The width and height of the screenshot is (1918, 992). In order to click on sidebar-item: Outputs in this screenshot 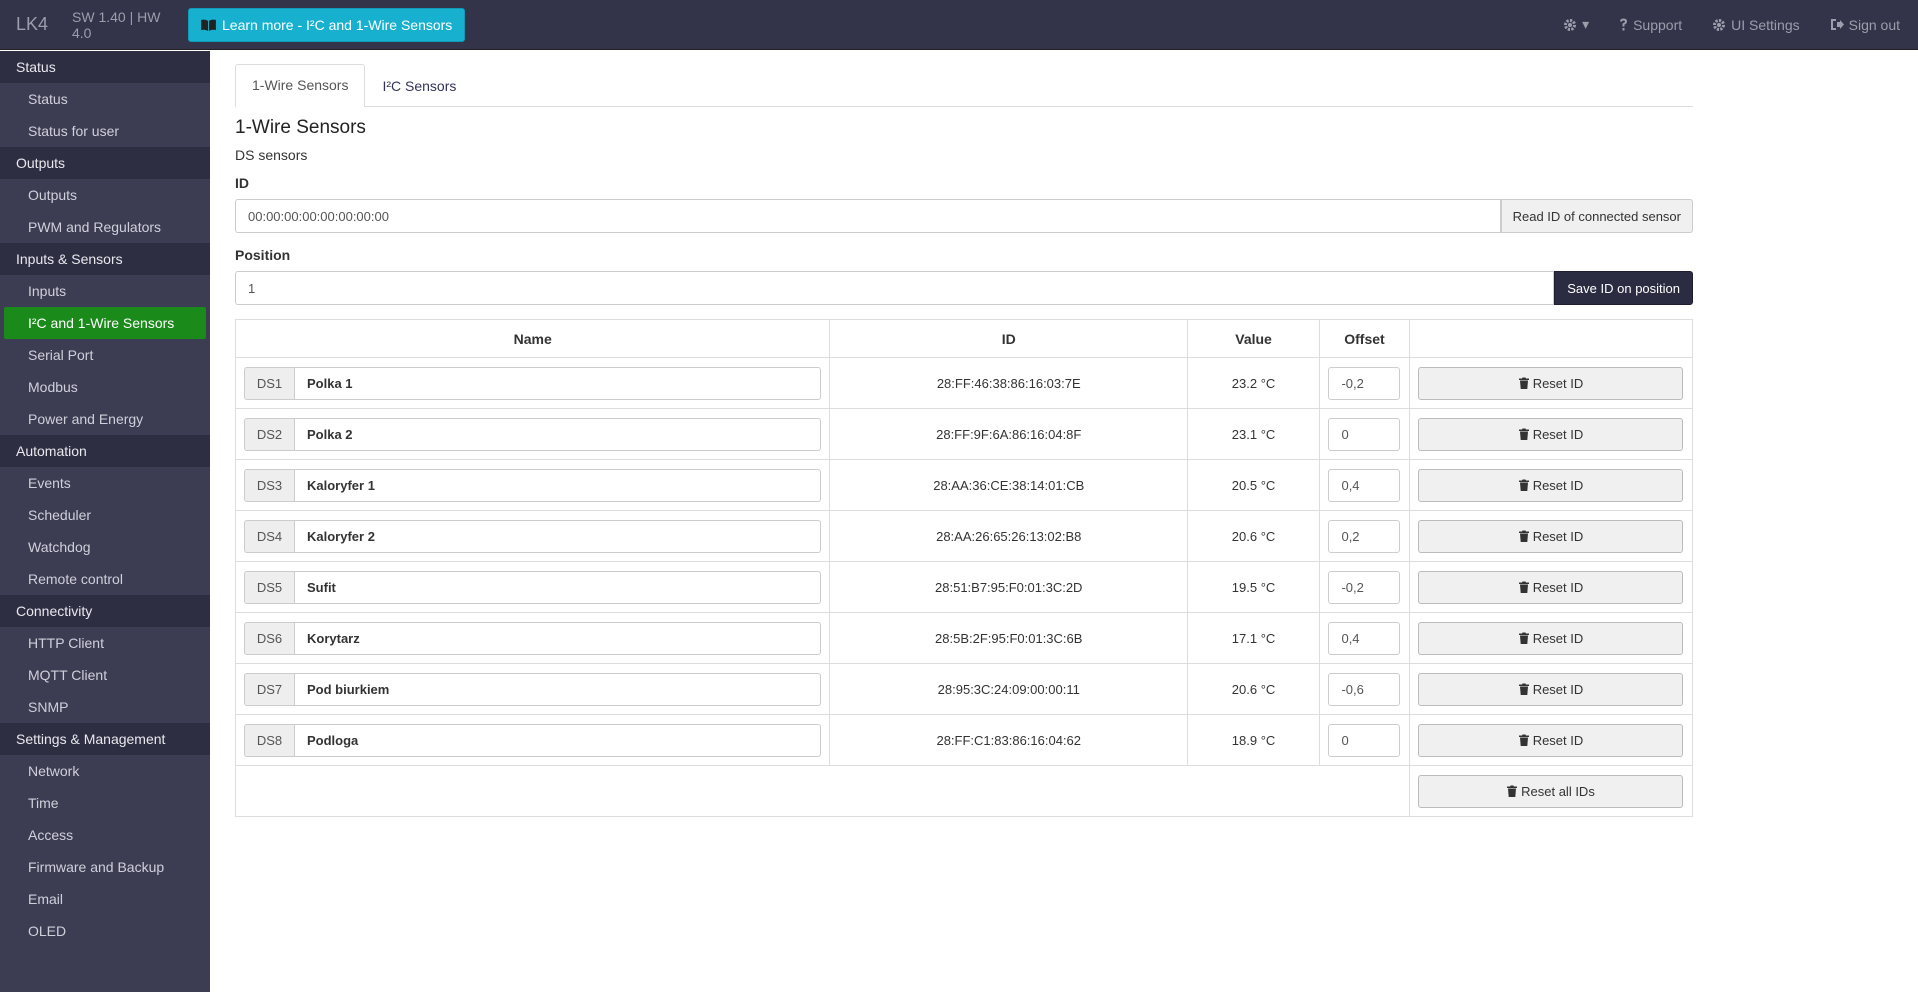, I will do `click(105, 195)`.